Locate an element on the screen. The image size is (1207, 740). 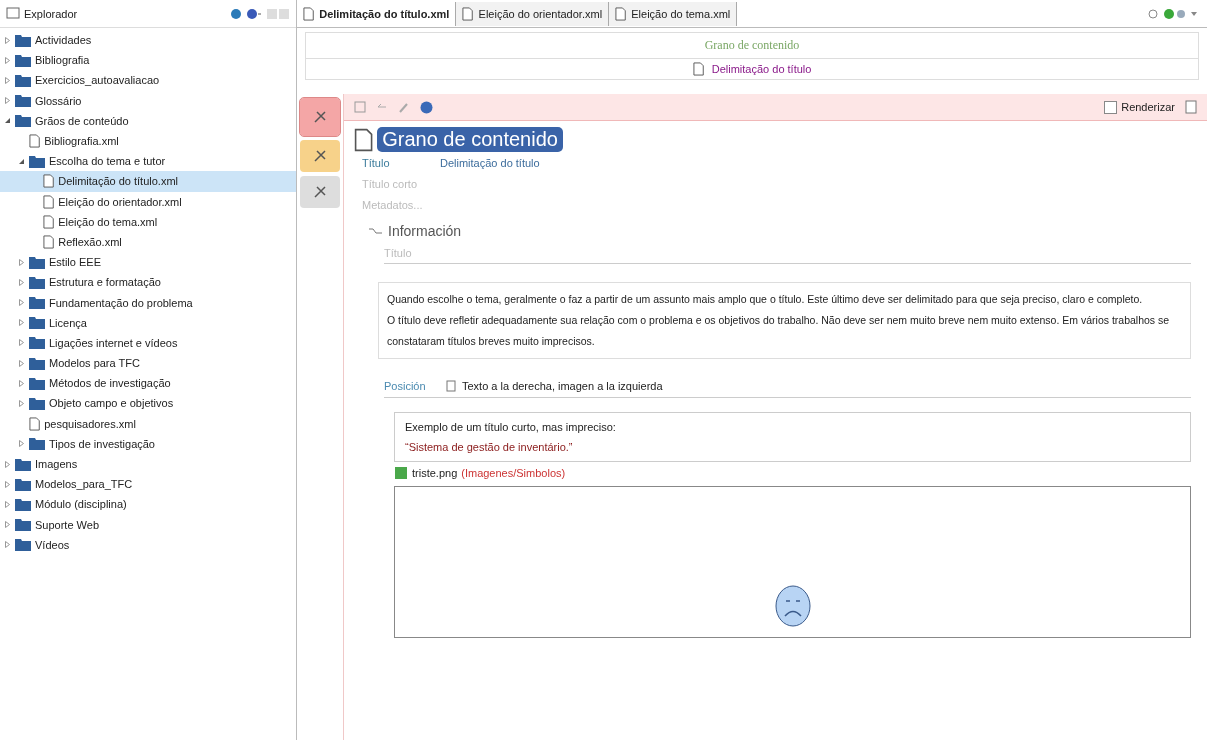
content-type-label: Grano de contenido is located at coordinates (752, 46).